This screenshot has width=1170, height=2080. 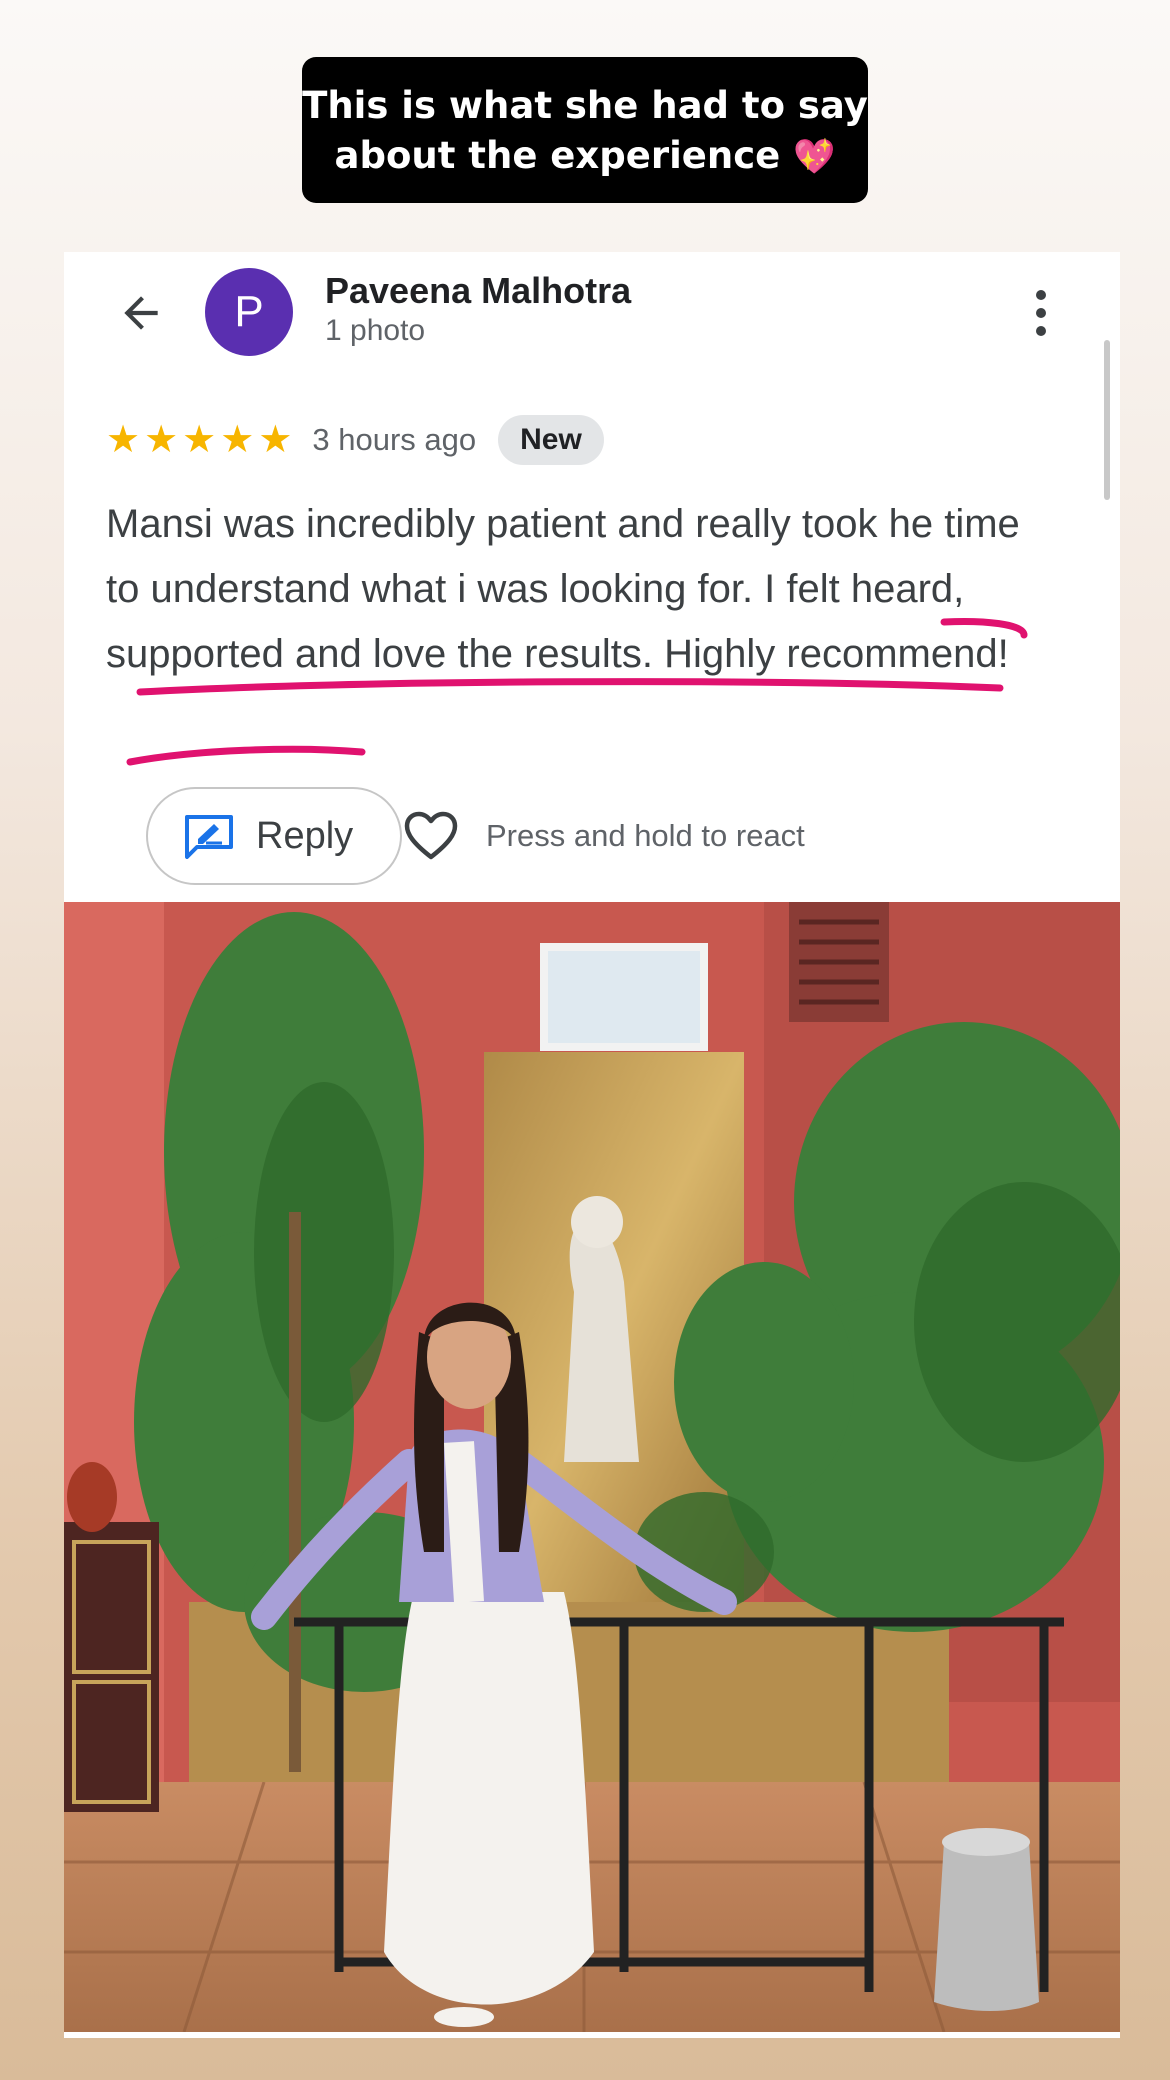 I want to click on review-meta: ★ ★ ★ ★ ★ 3 hours ago New, so click(x=355, y=440).